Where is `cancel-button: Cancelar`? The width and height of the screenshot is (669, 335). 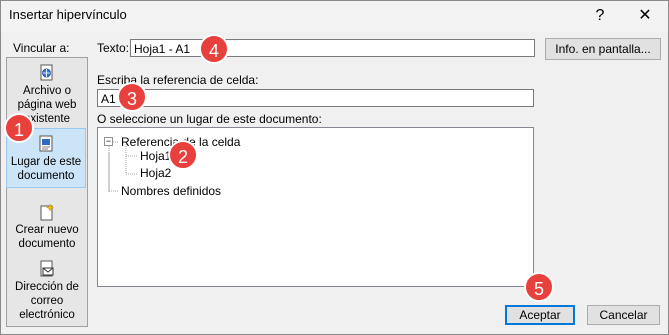
cancel-button: Cancelar is located at coordinates (623, 315).